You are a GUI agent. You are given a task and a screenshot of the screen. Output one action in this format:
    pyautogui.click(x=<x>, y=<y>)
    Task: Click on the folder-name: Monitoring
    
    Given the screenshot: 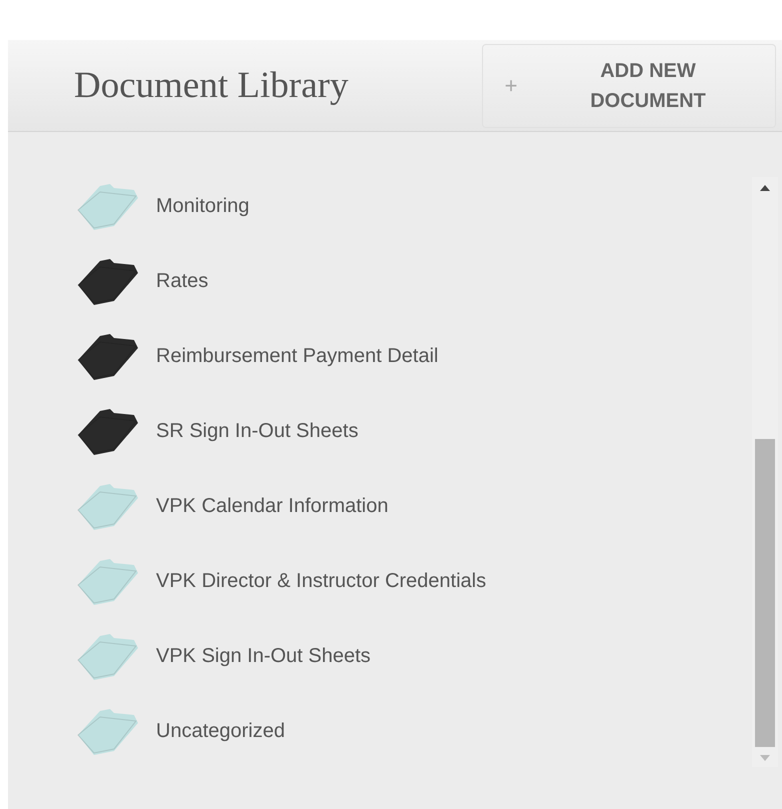 What is the action you would take?
    pyautogui.click(x=203, y=205)
    